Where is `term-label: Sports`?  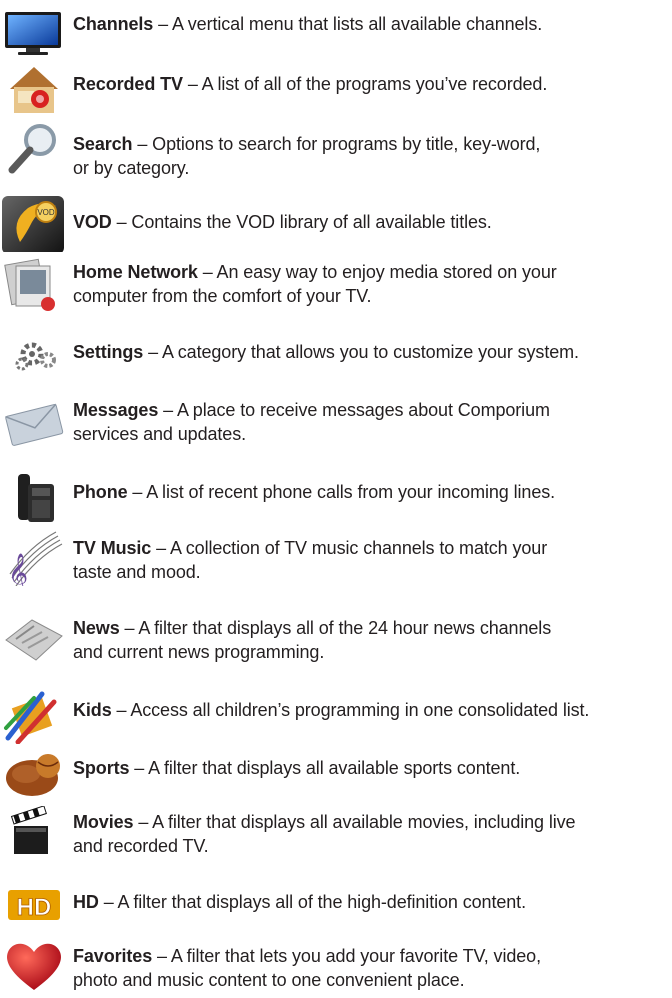 term-label: Sports is located at coordinates (101, 768).